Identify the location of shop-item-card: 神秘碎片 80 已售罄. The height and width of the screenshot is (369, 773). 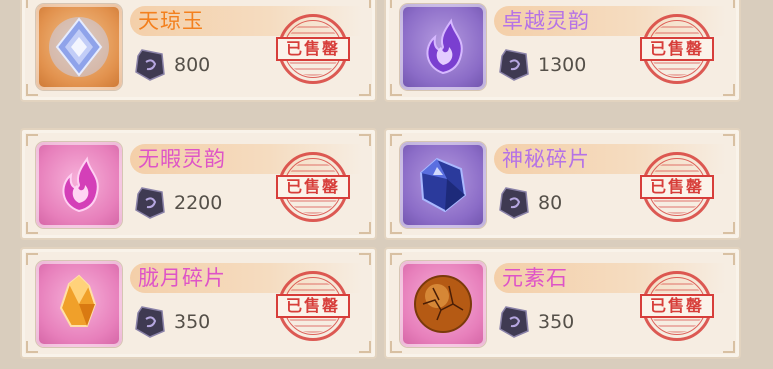
(562, 184).